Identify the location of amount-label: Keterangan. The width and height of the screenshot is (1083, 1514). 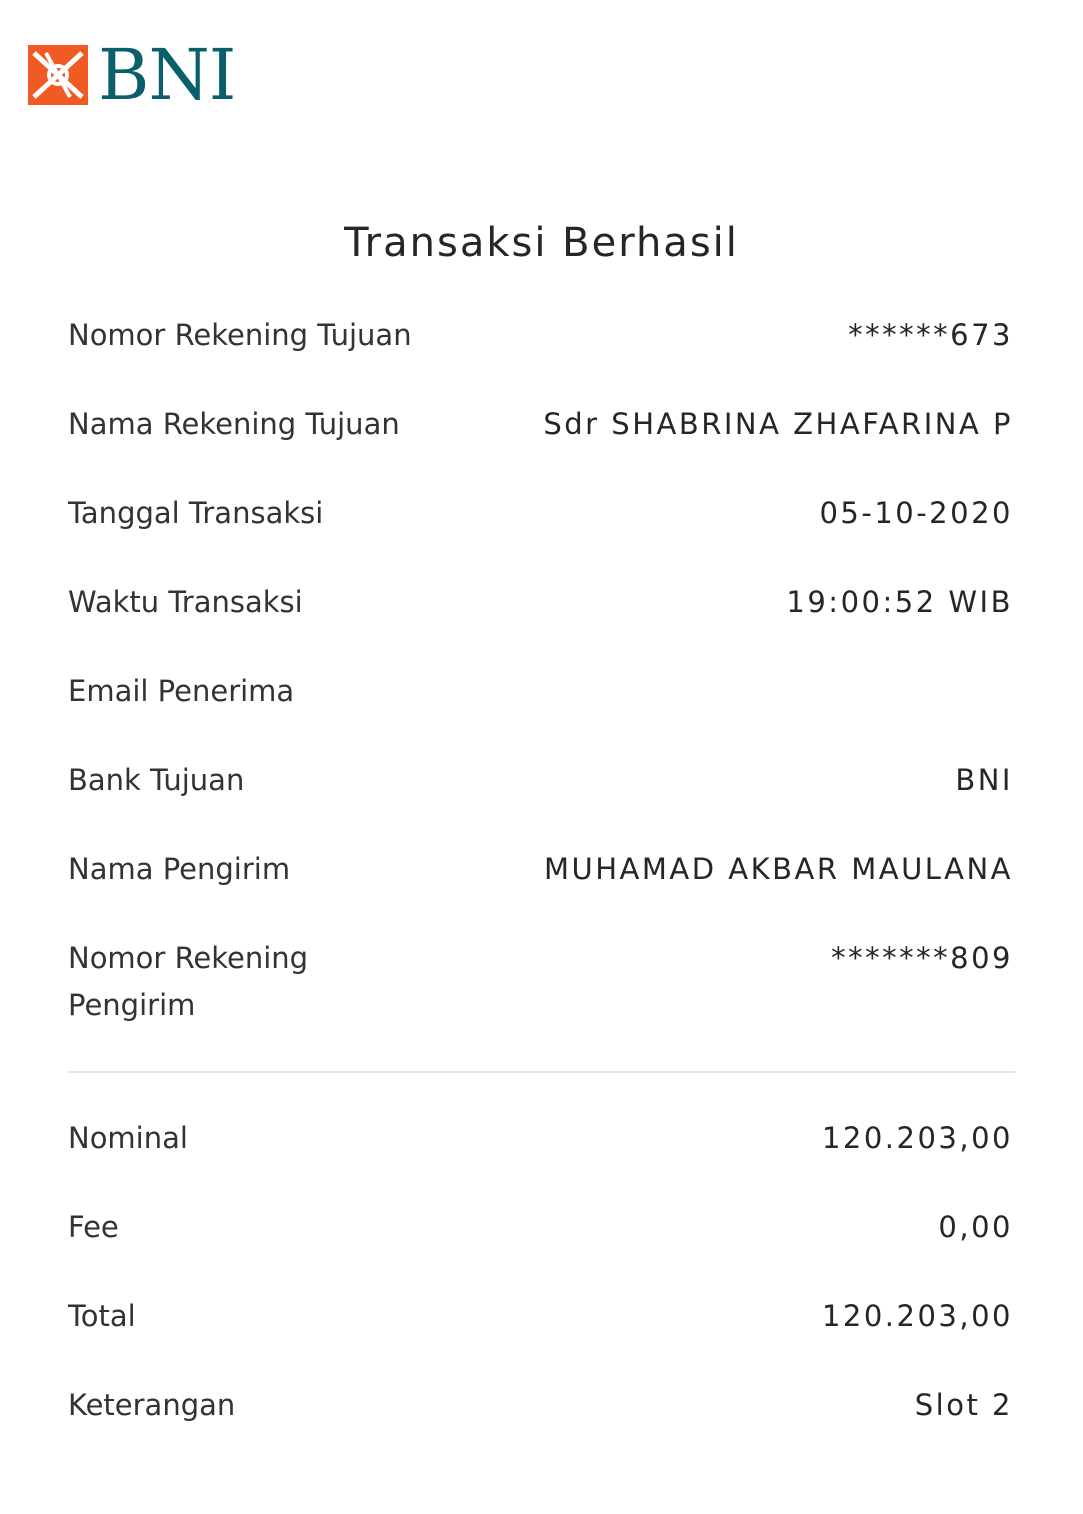
(152, 1405).